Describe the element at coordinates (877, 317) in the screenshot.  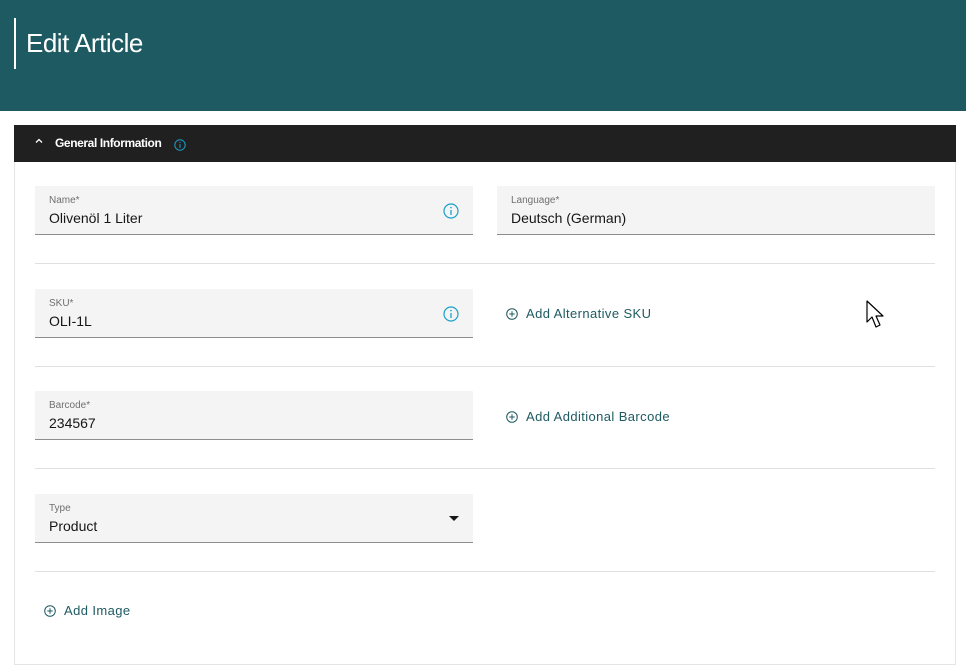
I see `mouse-cursor-icon` at that location.